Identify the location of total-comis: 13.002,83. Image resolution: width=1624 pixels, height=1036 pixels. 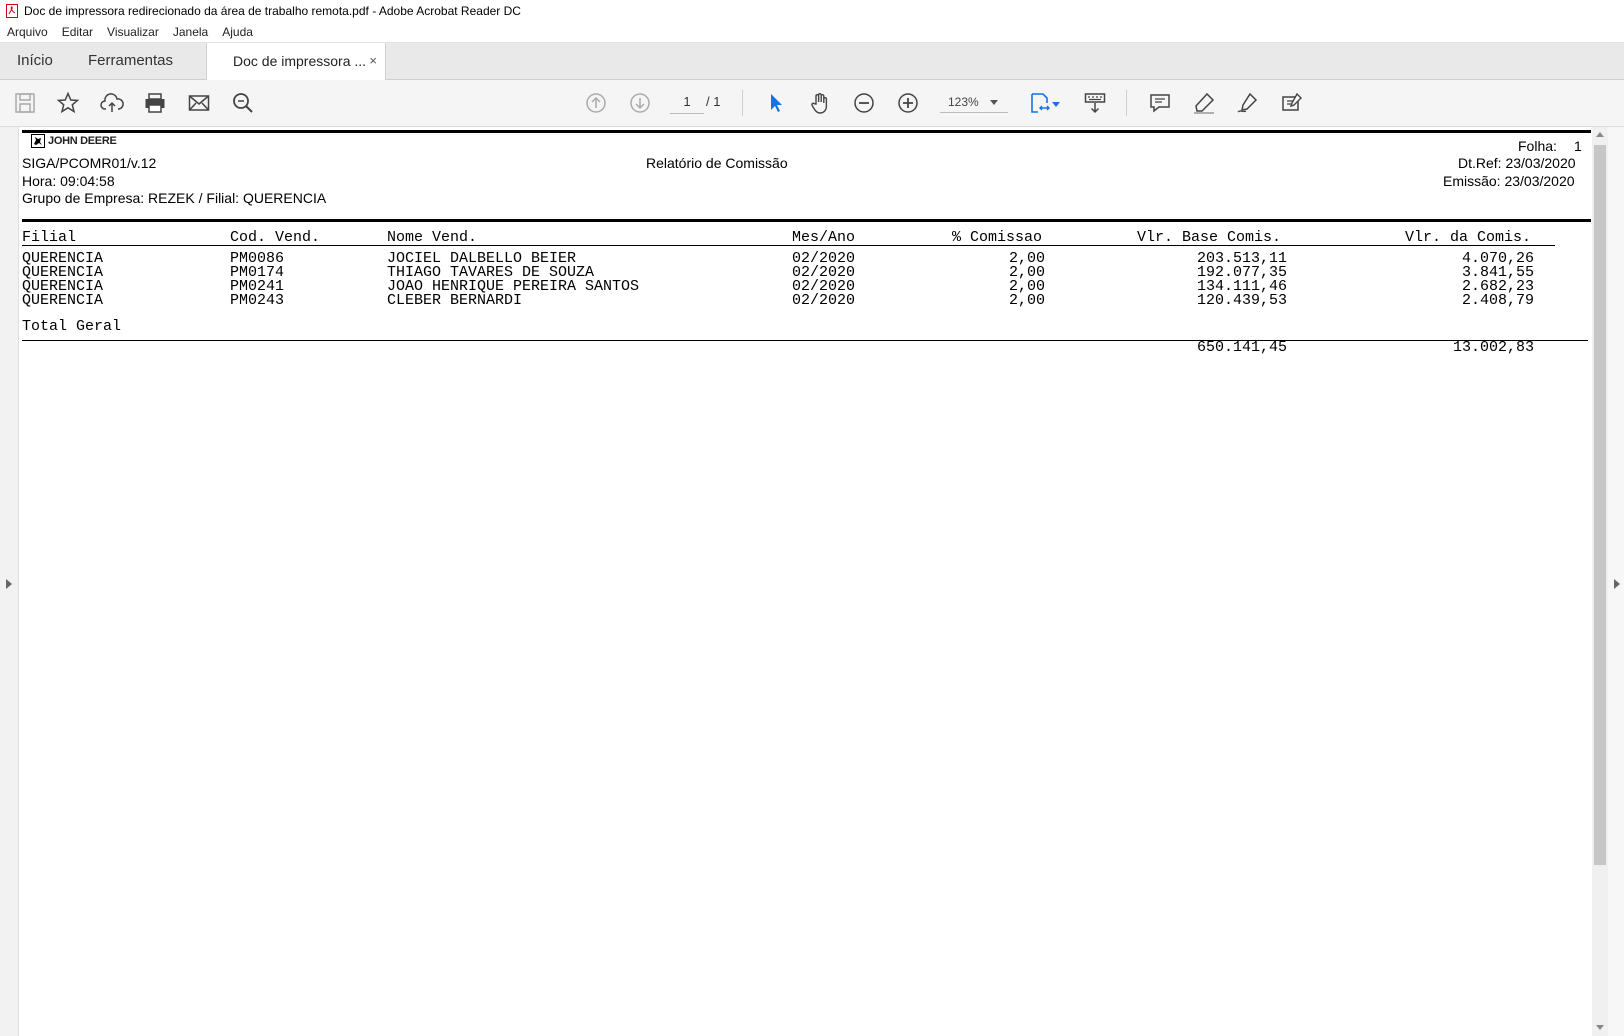
(1494, 347).